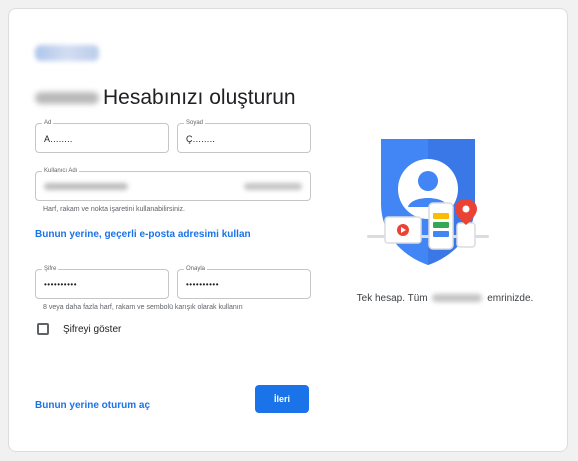 The image size is (578, 461). I want to click on show-password-row: Şifreyi göster, so click(79, 329).